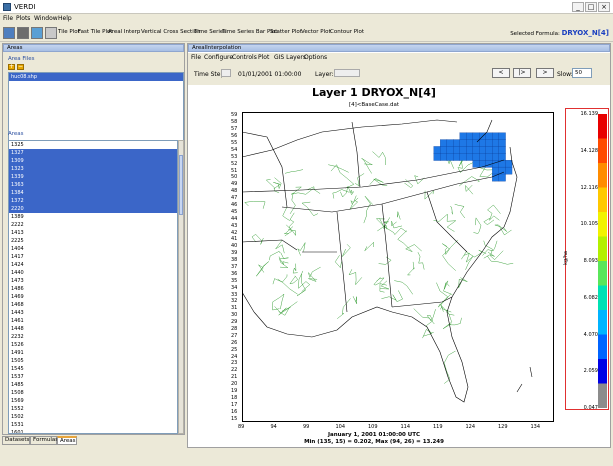 The height and width of the screenshot is (466, 613). Describe the element at coordinates (374, 92) in the screenshot. I see `chart-title: Layer 1 DRYOX_N[4]` at that location.